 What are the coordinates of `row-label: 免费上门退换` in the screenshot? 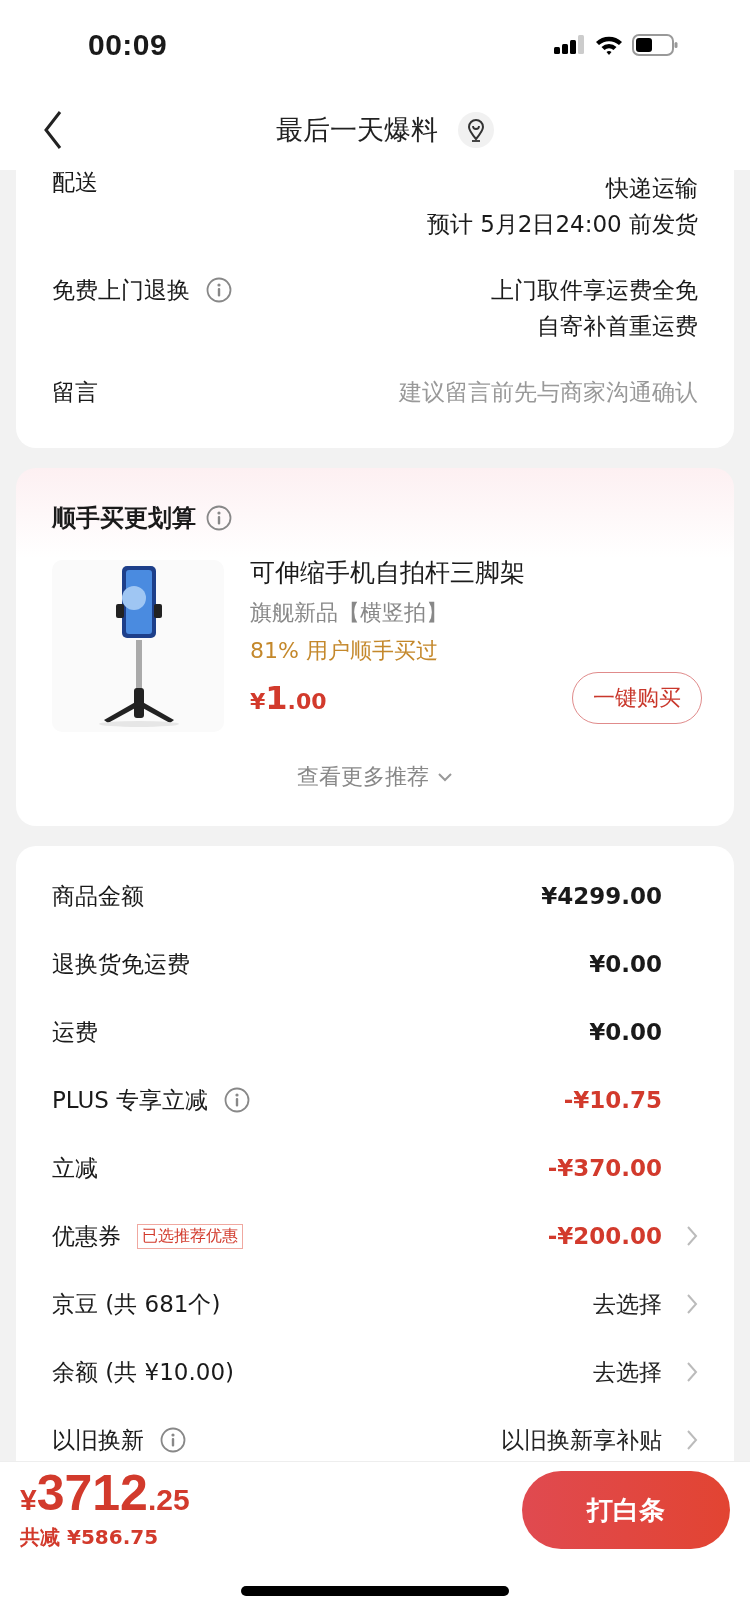 It's located at (121, 290).